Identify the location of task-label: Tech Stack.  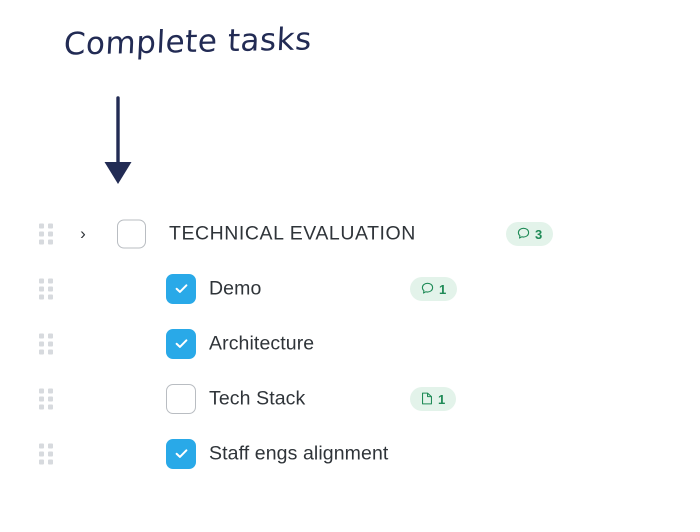
(257, 398).